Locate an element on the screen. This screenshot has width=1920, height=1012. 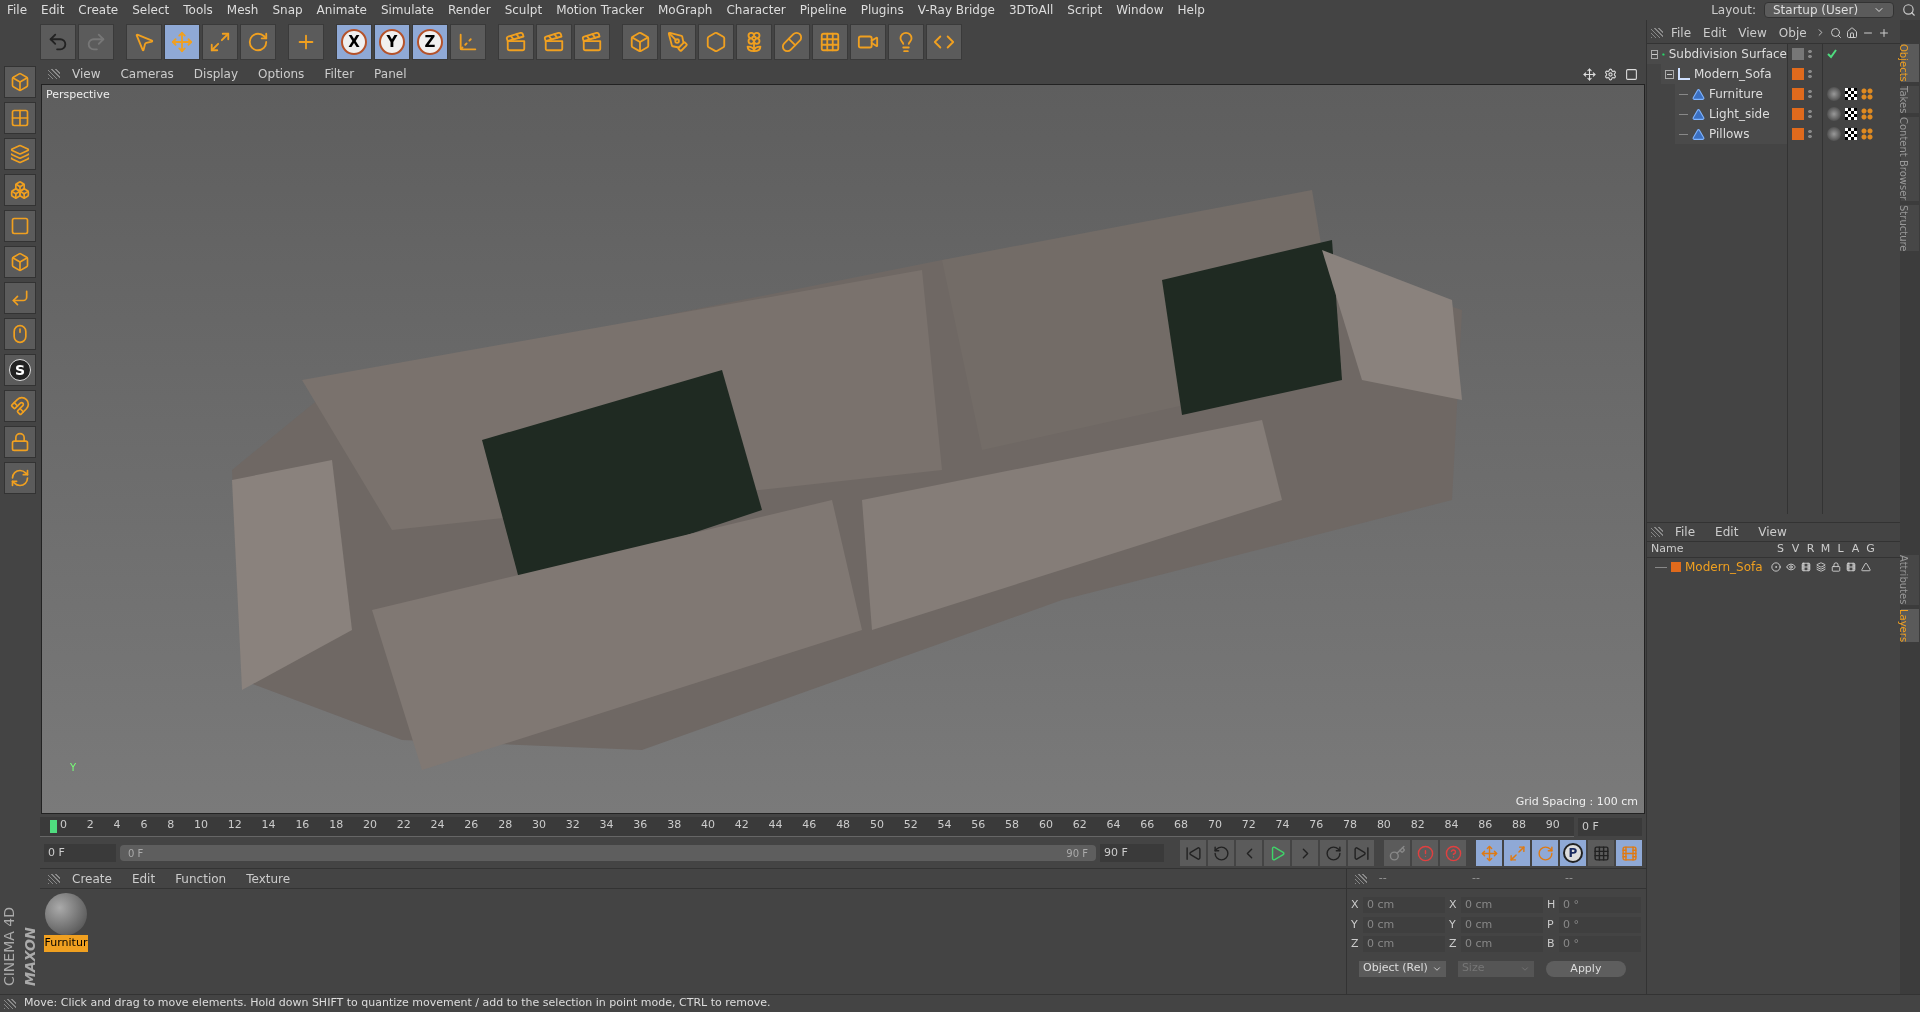
menu-item: Character is located at coordinates (756, 10).